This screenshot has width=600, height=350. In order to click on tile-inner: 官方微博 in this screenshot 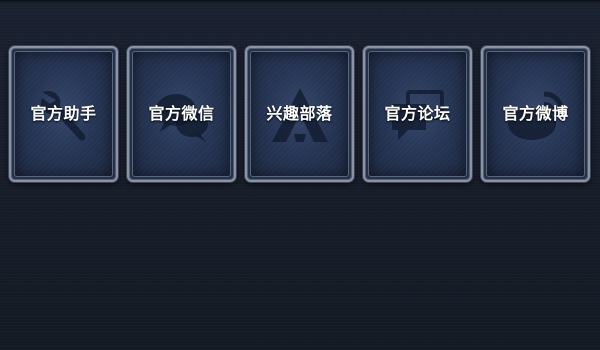, I will do `click(535, 114)`.